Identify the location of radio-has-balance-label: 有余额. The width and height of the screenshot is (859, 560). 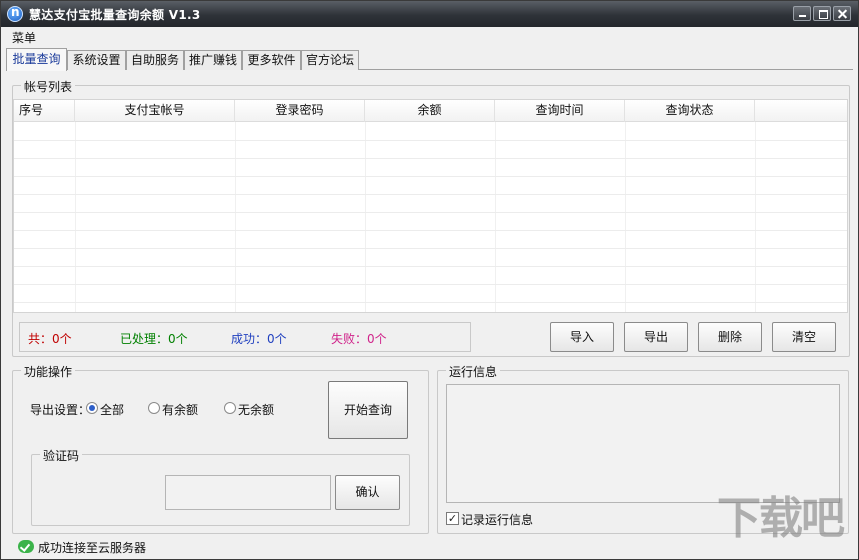
(180, 409).